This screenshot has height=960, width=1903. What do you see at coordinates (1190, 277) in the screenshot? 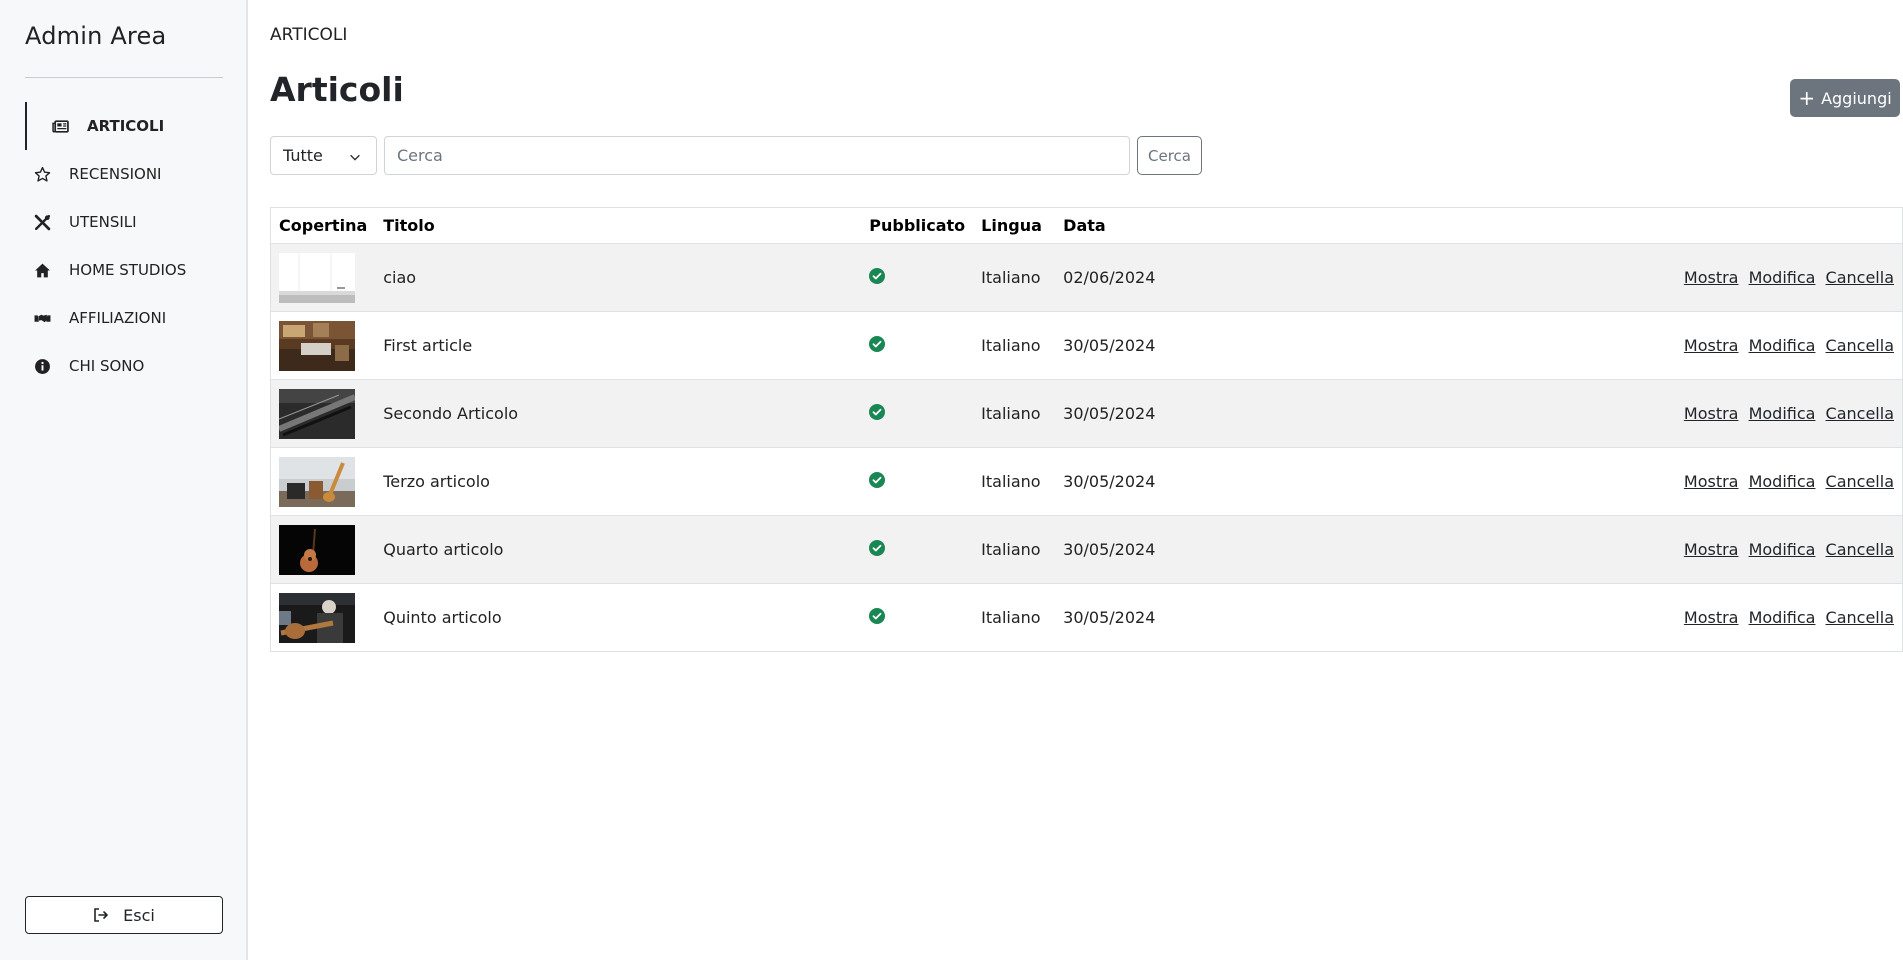
I see `date-cell: 02/06/2024` at bounding box center [1190, 277].